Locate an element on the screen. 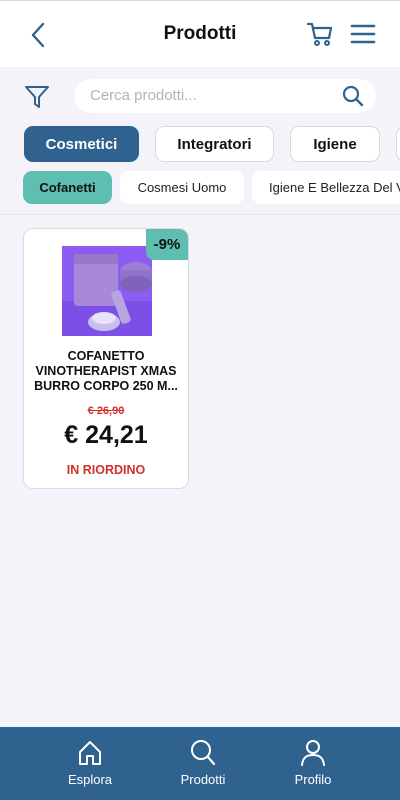  product-price: € 24,21 is located at coordinates (106, 435).